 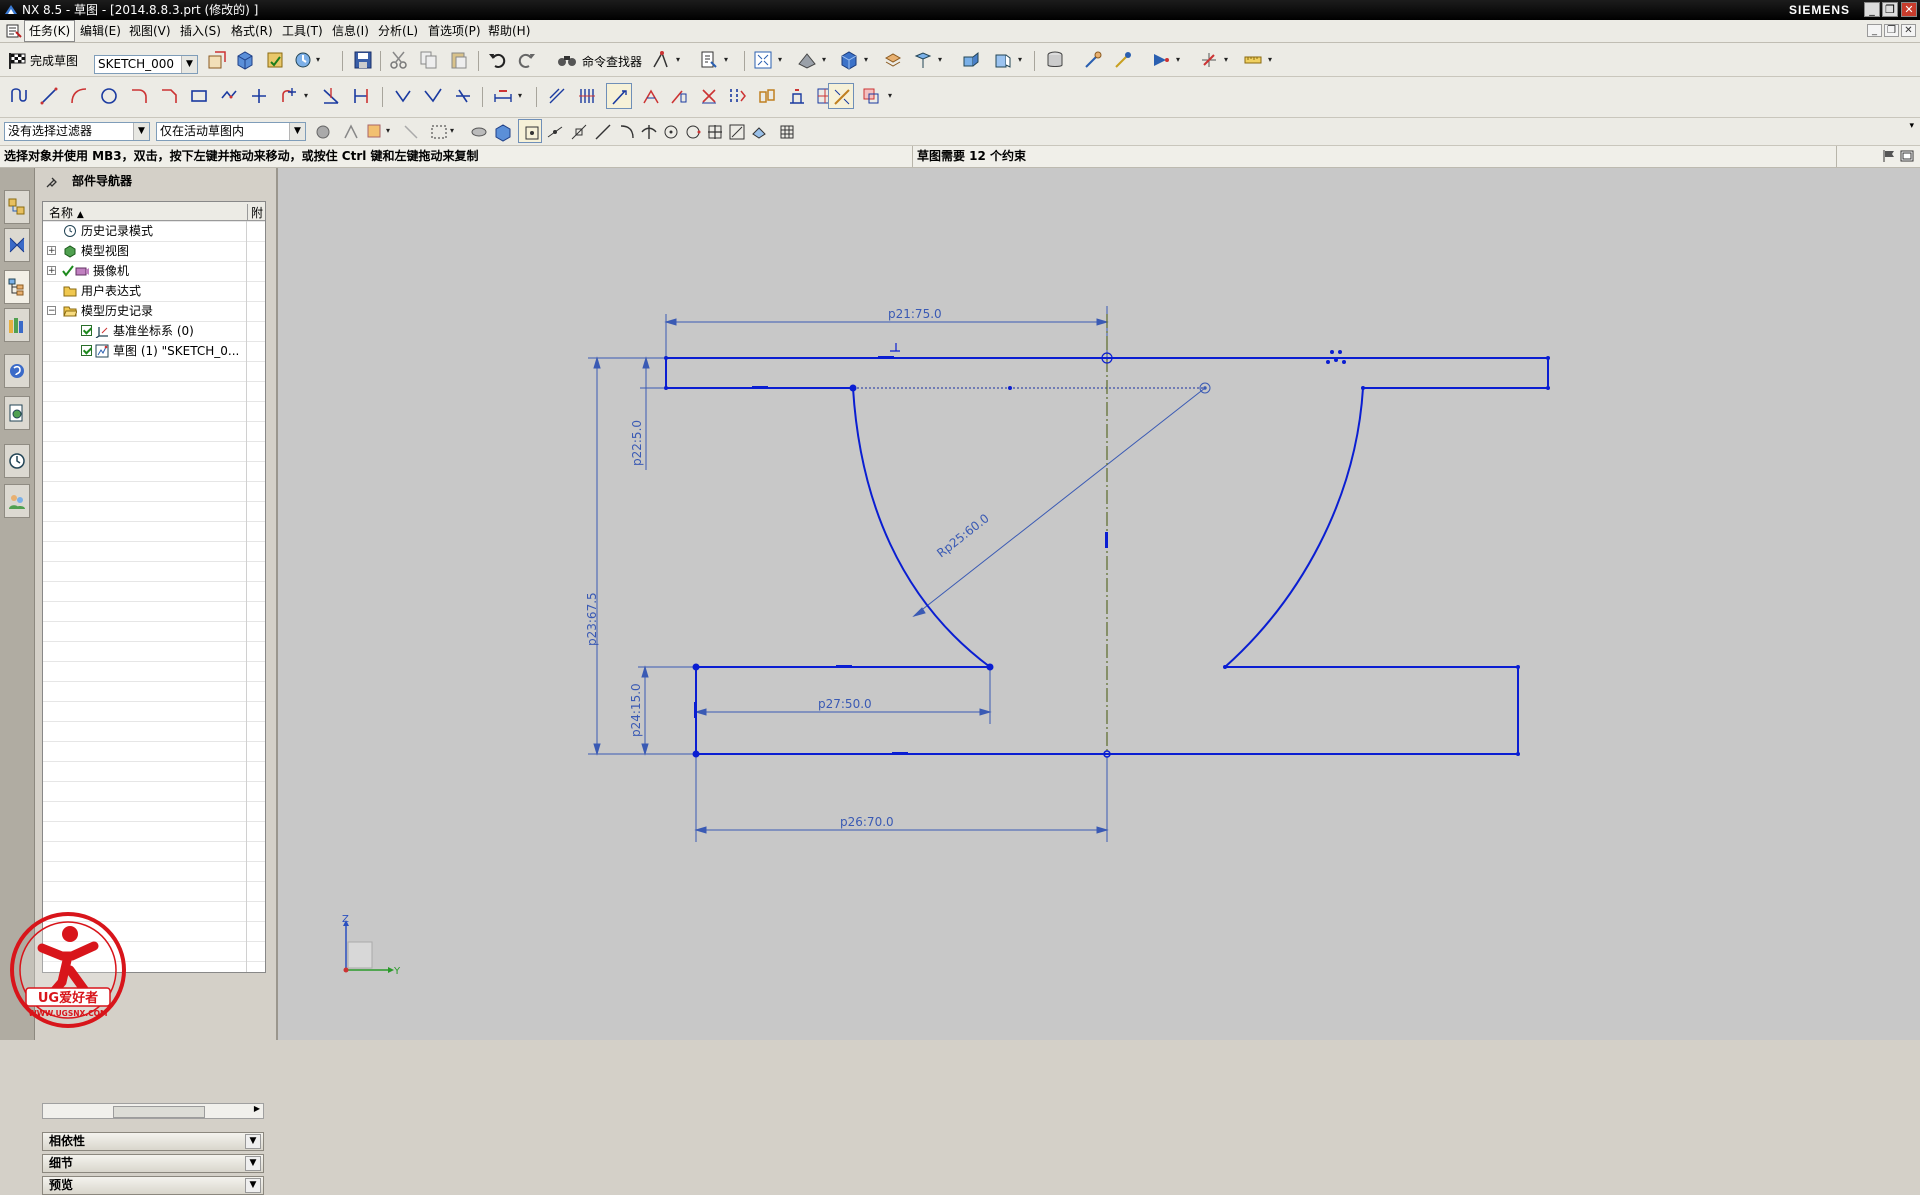 I want to click on menu-format: 格式(R), so click(x=252, y=31).